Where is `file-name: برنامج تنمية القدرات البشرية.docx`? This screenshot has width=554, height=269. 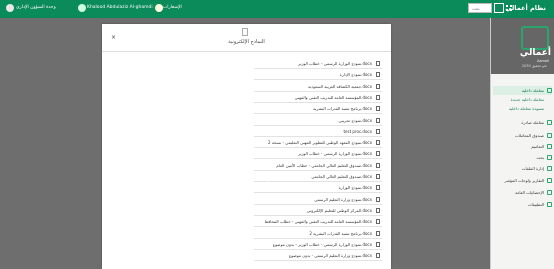 file-name: برنامج تنمية القدرات البشرية.docx is located at coordinates (342, 108).